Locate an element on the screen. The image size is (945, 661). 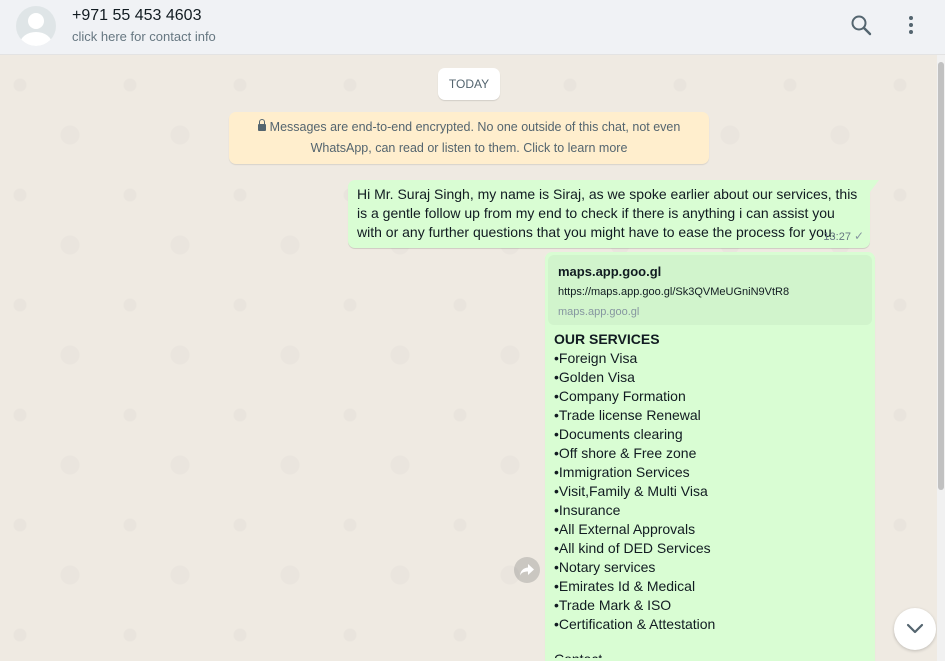
lock-icon is located at coordinates (261, 125).